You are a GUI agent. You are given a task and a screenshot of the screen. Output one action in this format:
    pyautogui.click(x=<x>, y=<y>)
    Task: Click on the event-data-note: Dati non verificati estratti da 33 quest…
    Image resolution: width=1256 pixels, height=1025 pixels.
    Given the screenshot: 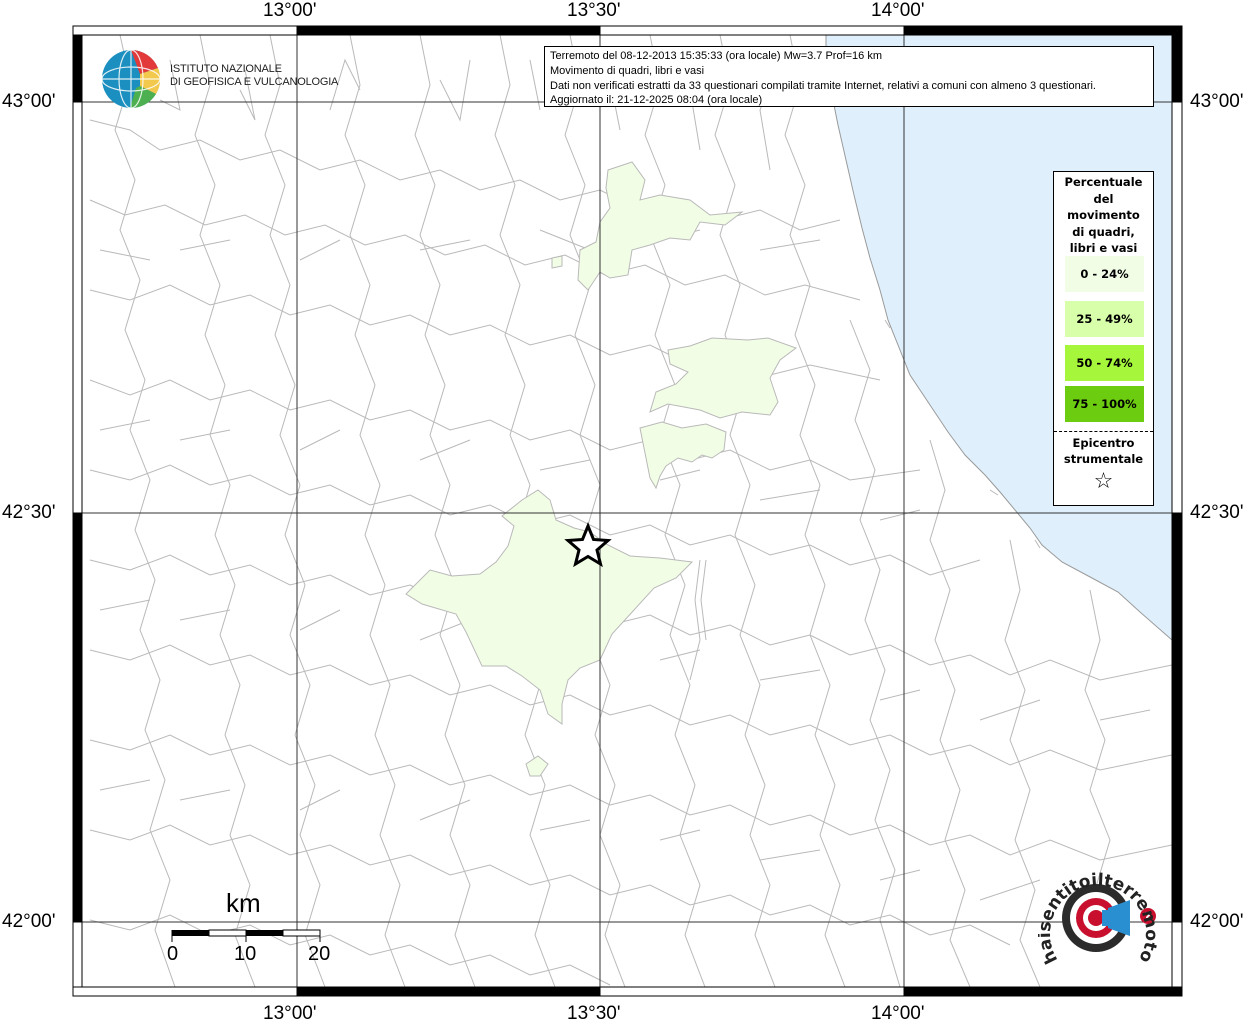 What is the action you would take?
    pyautogui.click(x=823, y=85)
    